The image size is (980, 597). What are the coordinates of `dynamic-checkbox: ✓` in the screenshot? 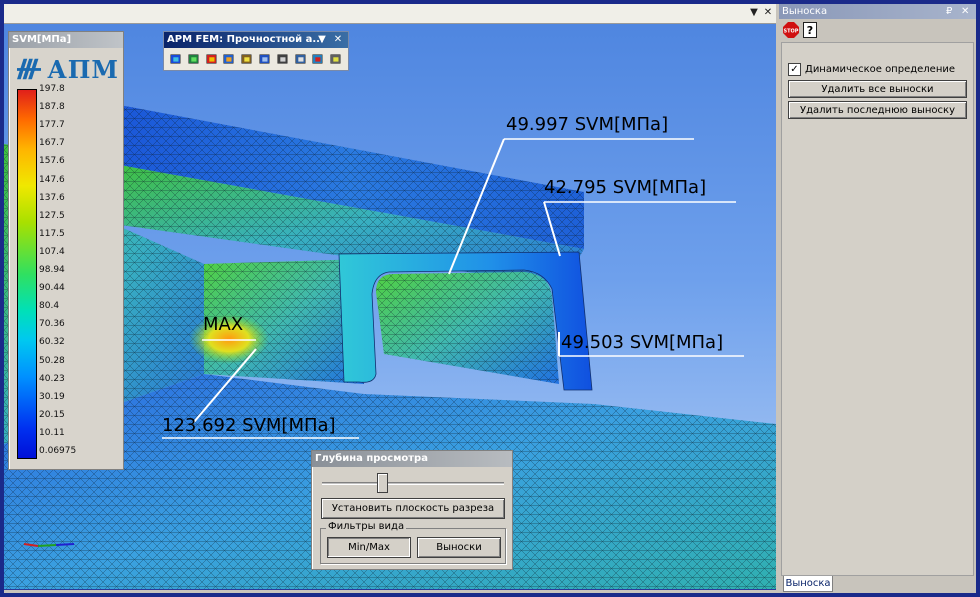 It's located at (794, 69).